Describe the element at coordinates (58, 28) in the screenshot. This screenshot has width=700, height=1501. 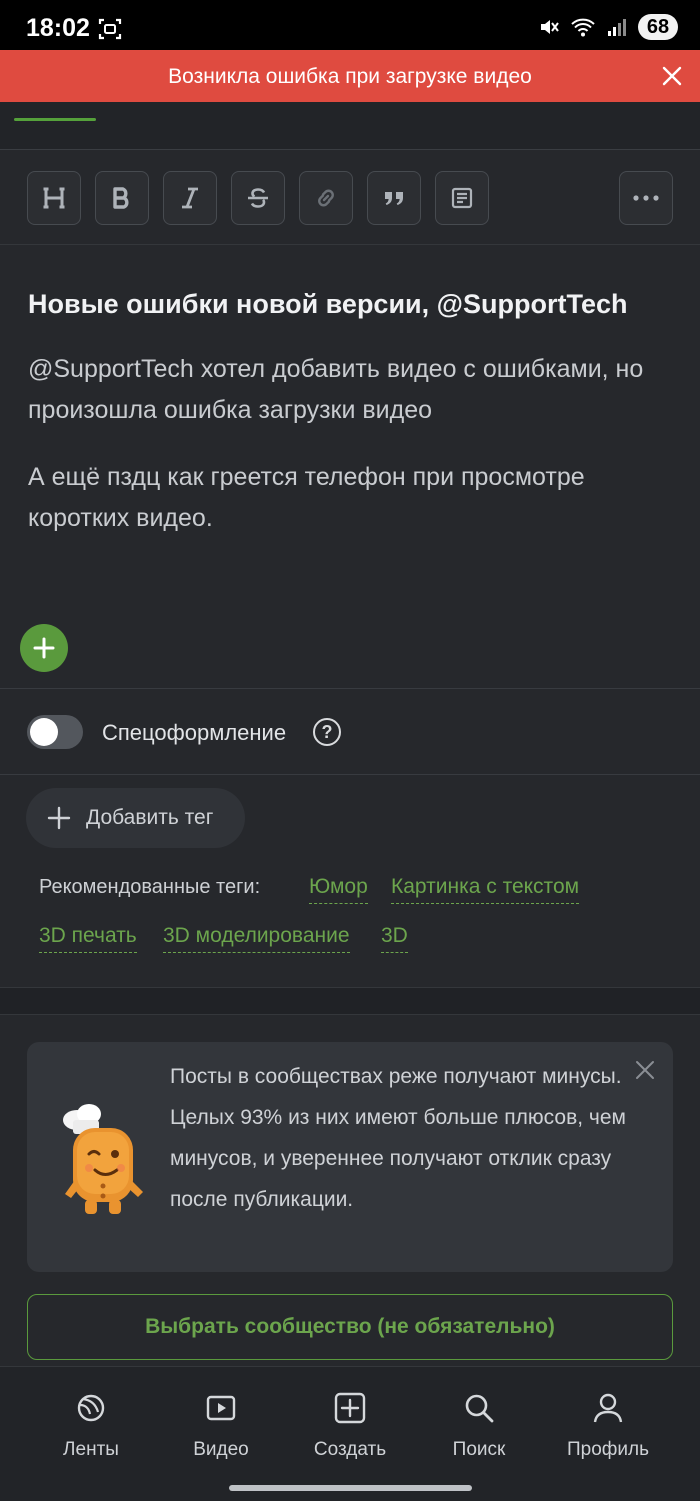
I see `status-time: 18:02` at that location.